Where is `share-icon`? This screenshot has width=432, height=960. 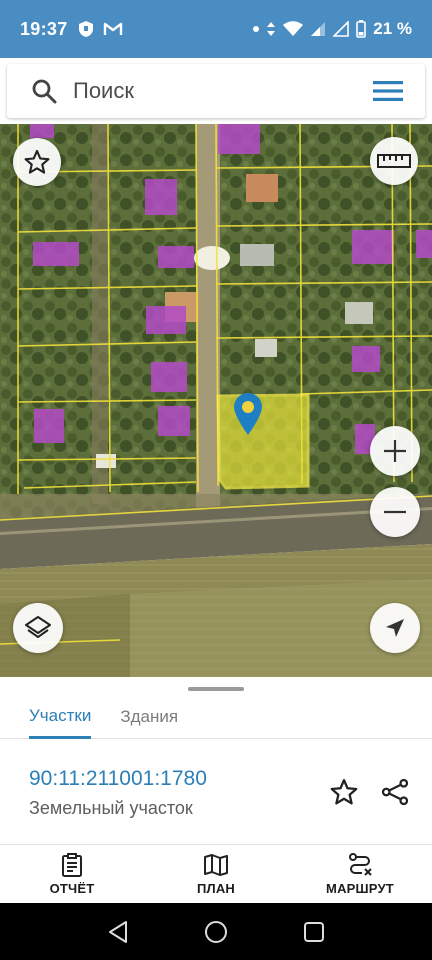 share-icon is located at coordinates (395, 792).